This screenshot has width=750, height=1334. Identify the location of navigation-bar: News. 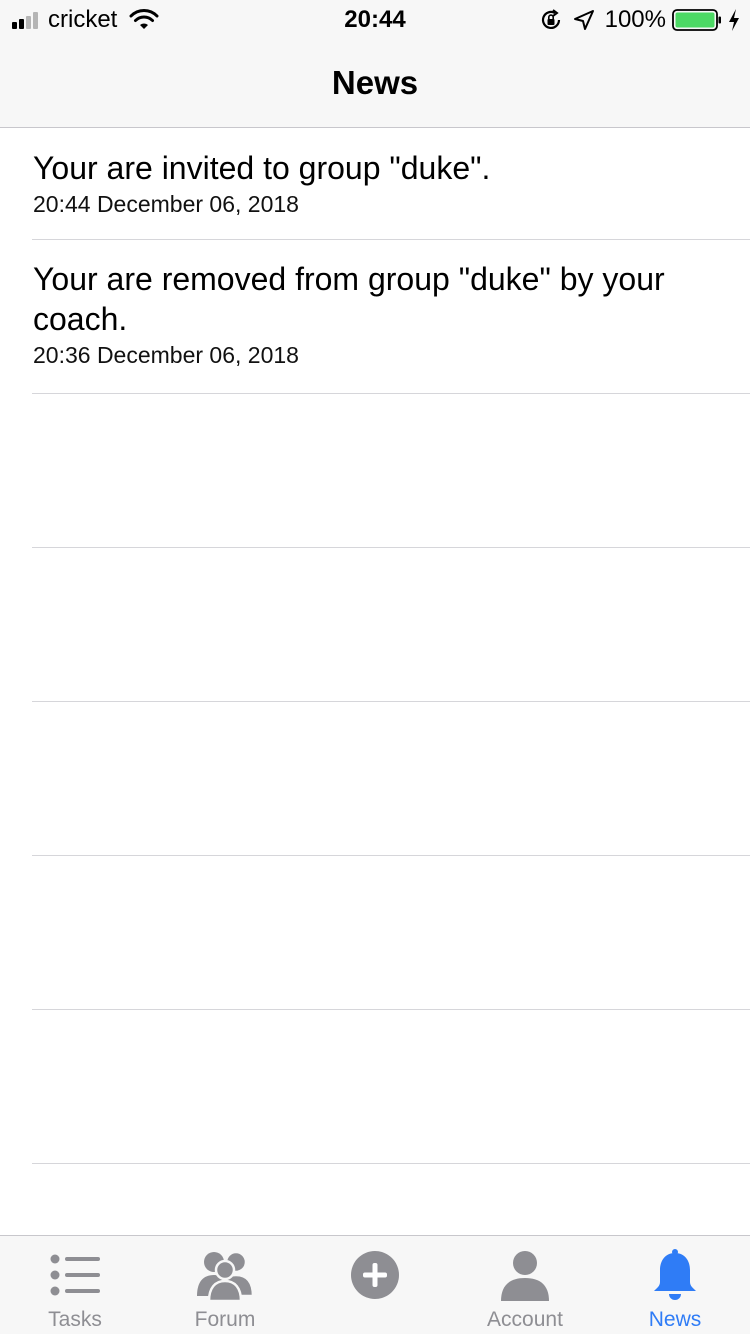
(375, 84).